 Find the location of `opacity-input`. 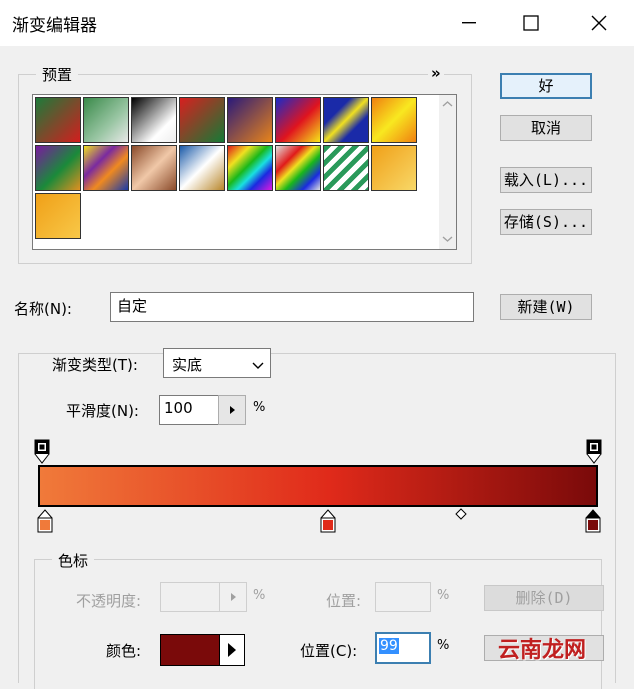

opacity-input is located at coordinates (190, 597).